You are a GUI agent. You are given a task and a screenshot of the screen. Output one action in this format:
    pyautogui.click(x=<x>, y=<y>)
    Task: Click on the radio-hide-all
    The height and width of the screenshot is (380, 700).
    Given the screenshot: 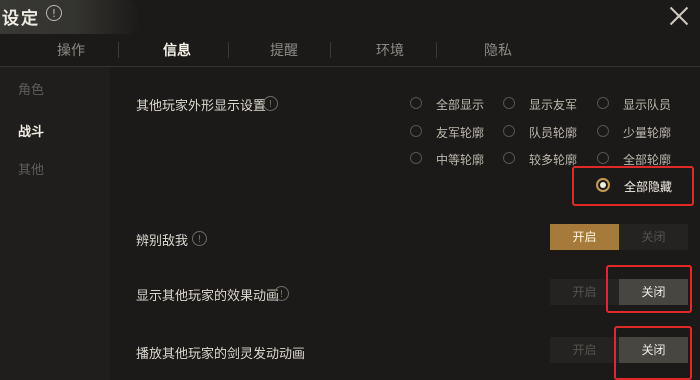 What is the action you would take?
    pyautogui.click(x=603, y=185)
    